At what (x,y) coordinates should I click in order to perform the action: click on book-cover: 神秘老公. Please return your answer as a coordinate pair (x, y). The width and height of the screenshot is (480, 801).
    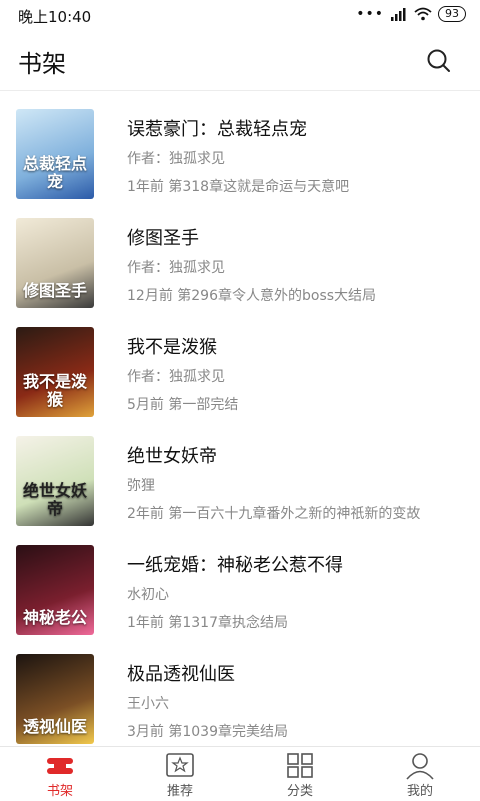
    Looking at the image, I should click on (55, 590).